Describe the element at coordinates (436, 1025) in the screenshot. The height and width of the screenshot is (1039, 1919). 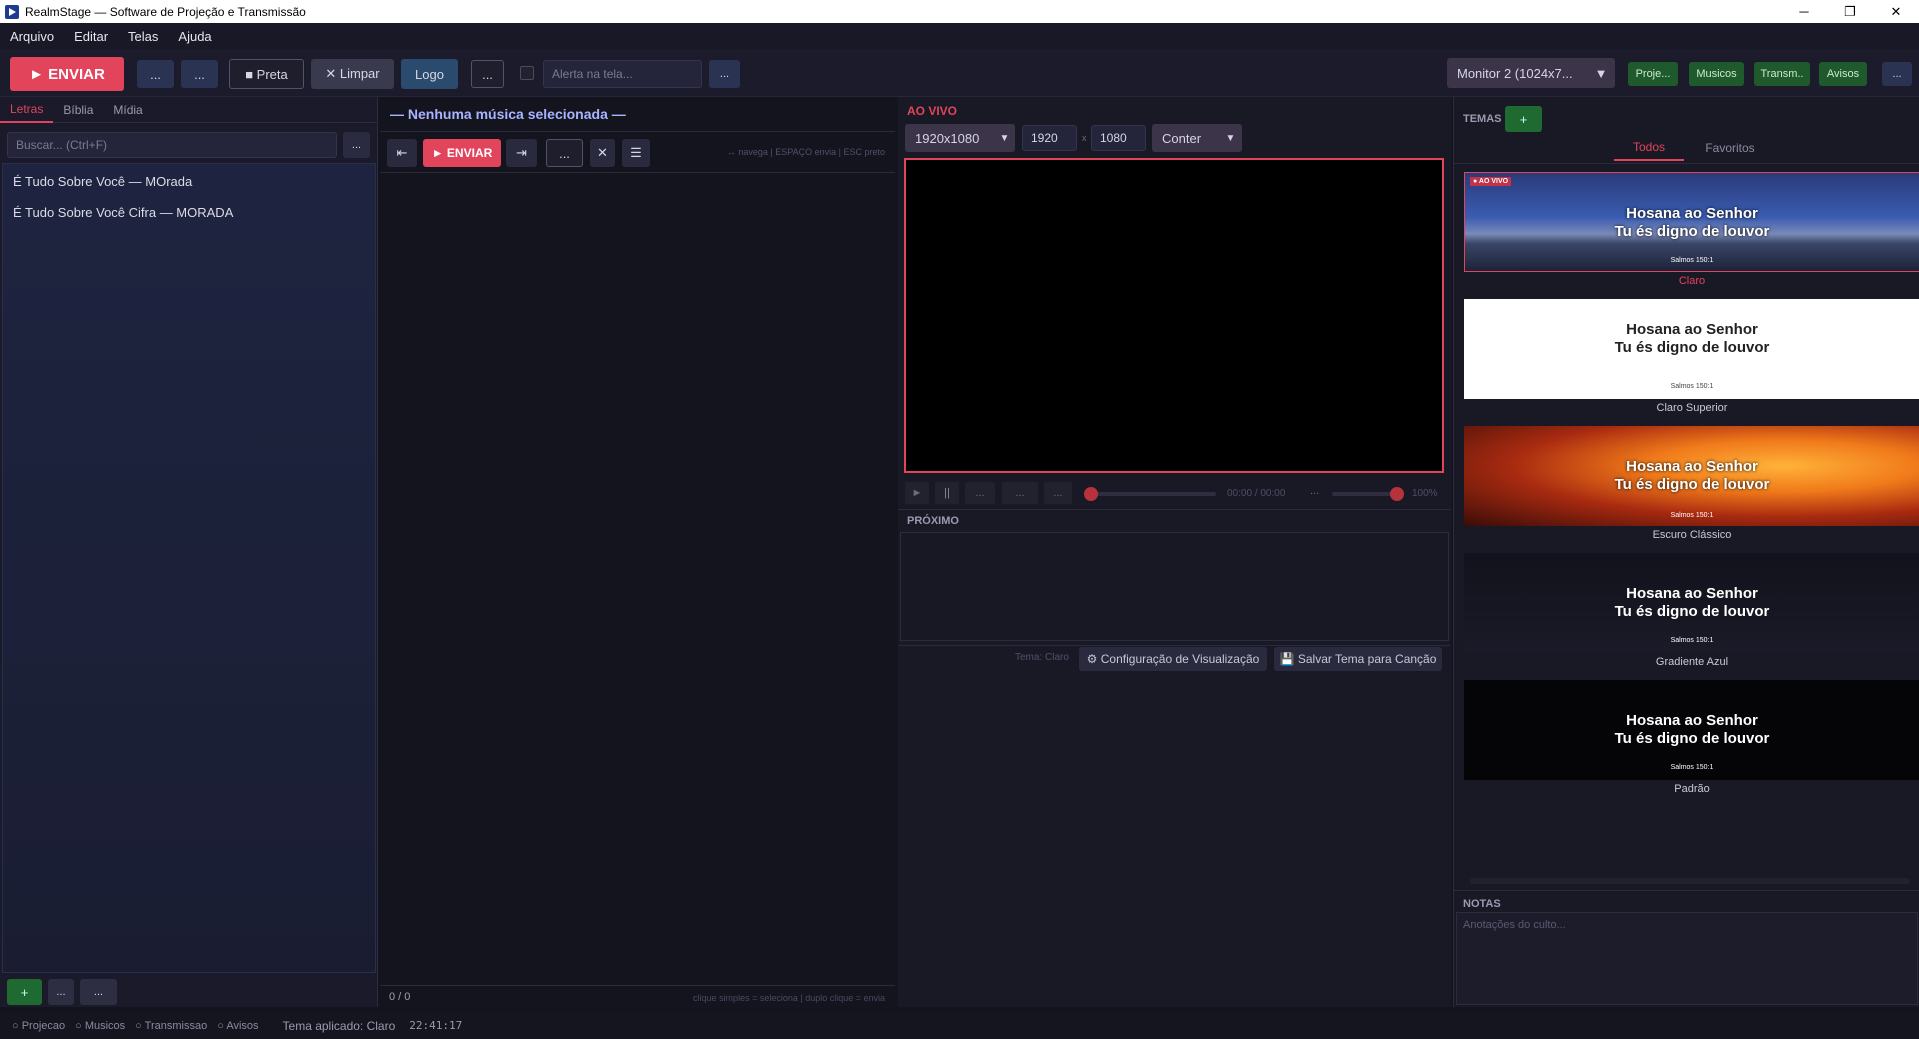
I see `clock: 22:41:17` at that location.